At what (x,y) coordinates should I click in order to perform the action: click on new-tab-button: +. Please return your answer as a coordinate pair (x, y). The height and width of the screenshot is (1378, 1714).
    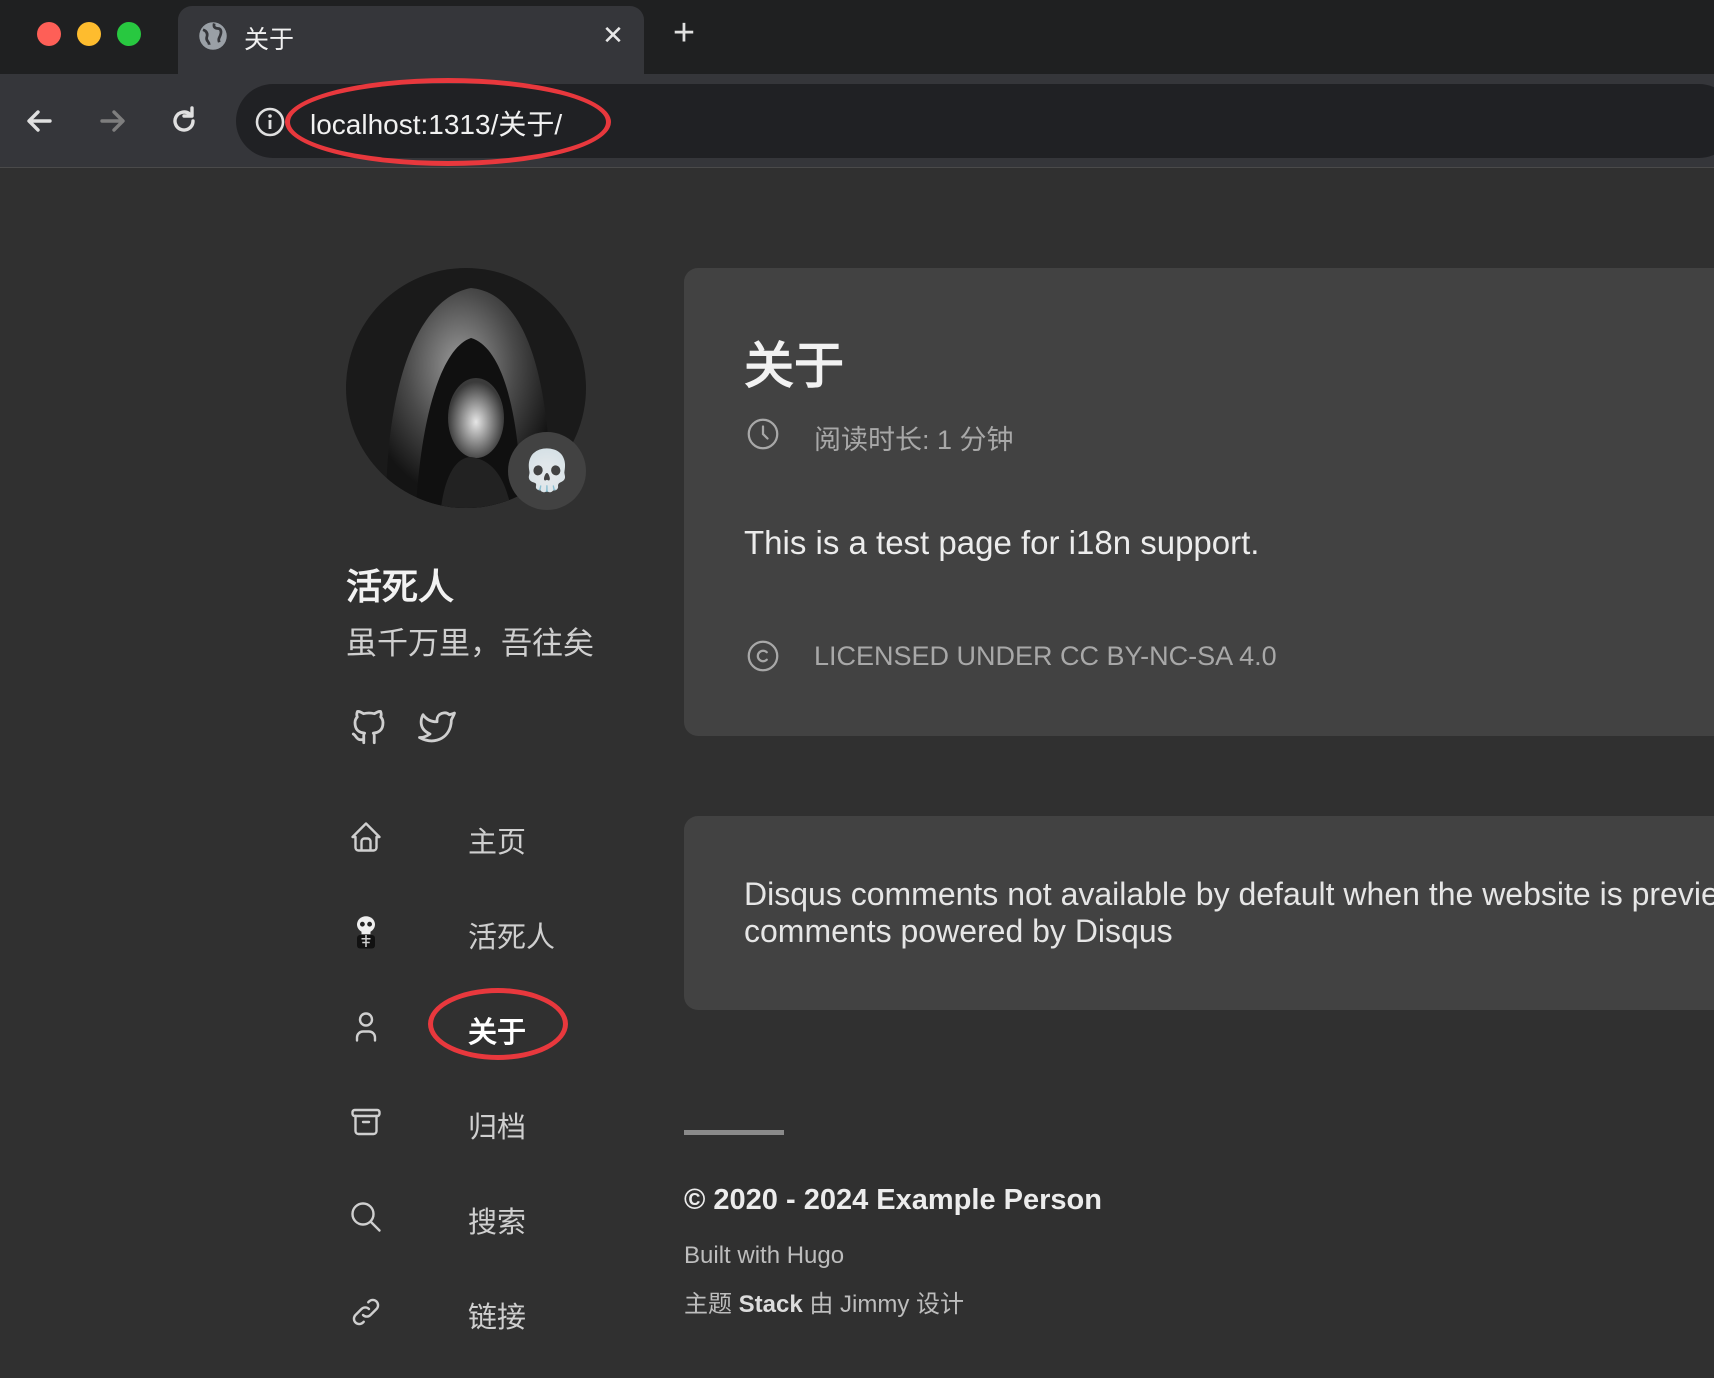
    Looking at the image, I should click on (684, 34).